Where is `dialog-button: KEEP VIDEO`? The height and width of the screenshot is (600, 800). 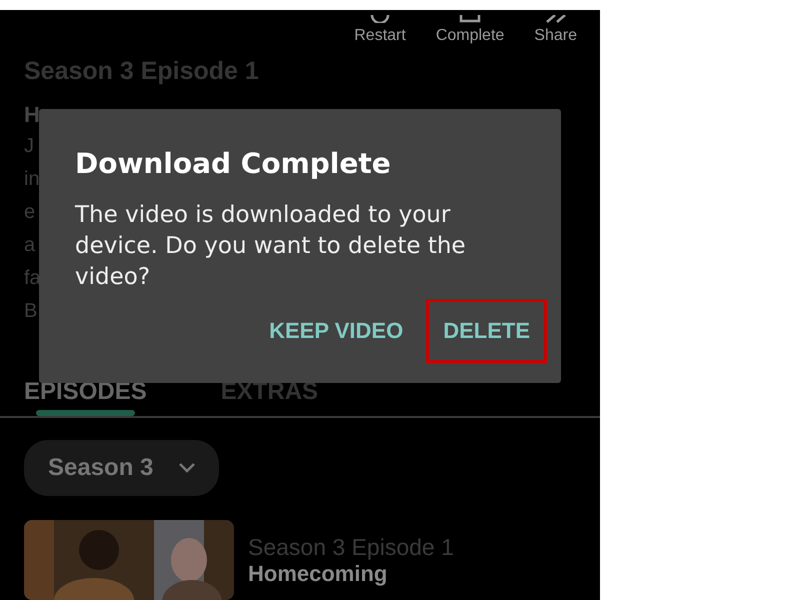
dialog-button: KEEP VIDEO is located at coordinates (336, 331).